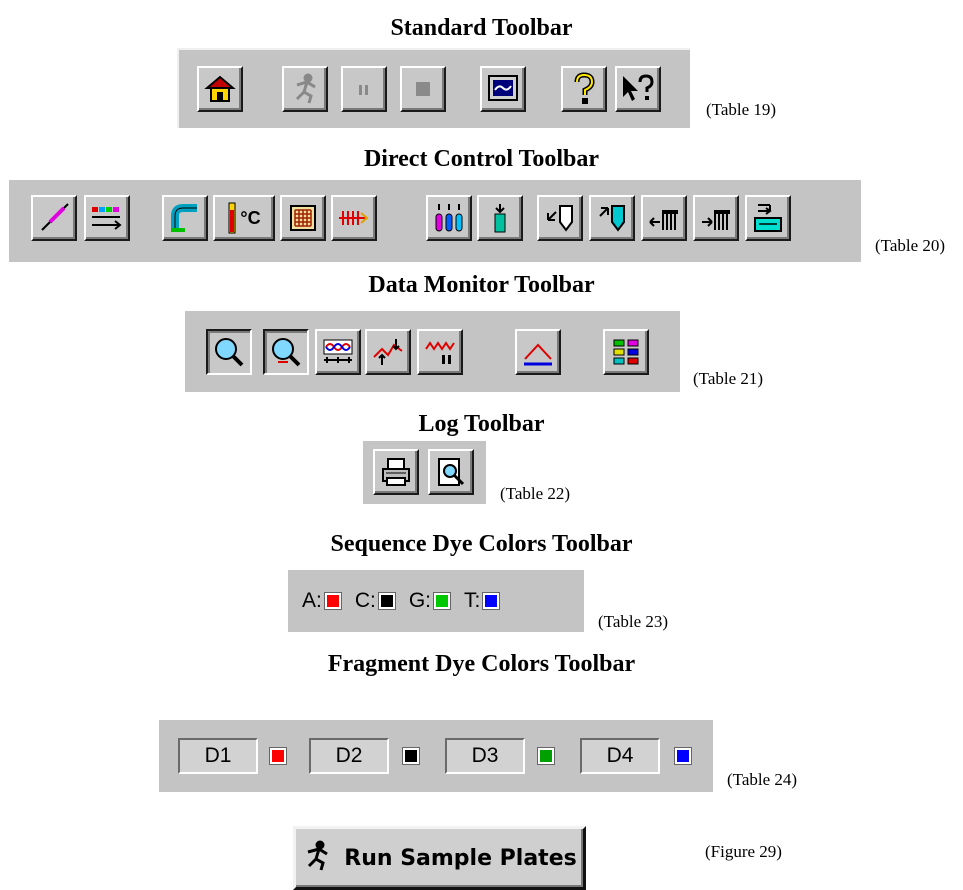 The width and height of the screenshot is (963, 890). I want to click on pause-button, so click(364, 89).